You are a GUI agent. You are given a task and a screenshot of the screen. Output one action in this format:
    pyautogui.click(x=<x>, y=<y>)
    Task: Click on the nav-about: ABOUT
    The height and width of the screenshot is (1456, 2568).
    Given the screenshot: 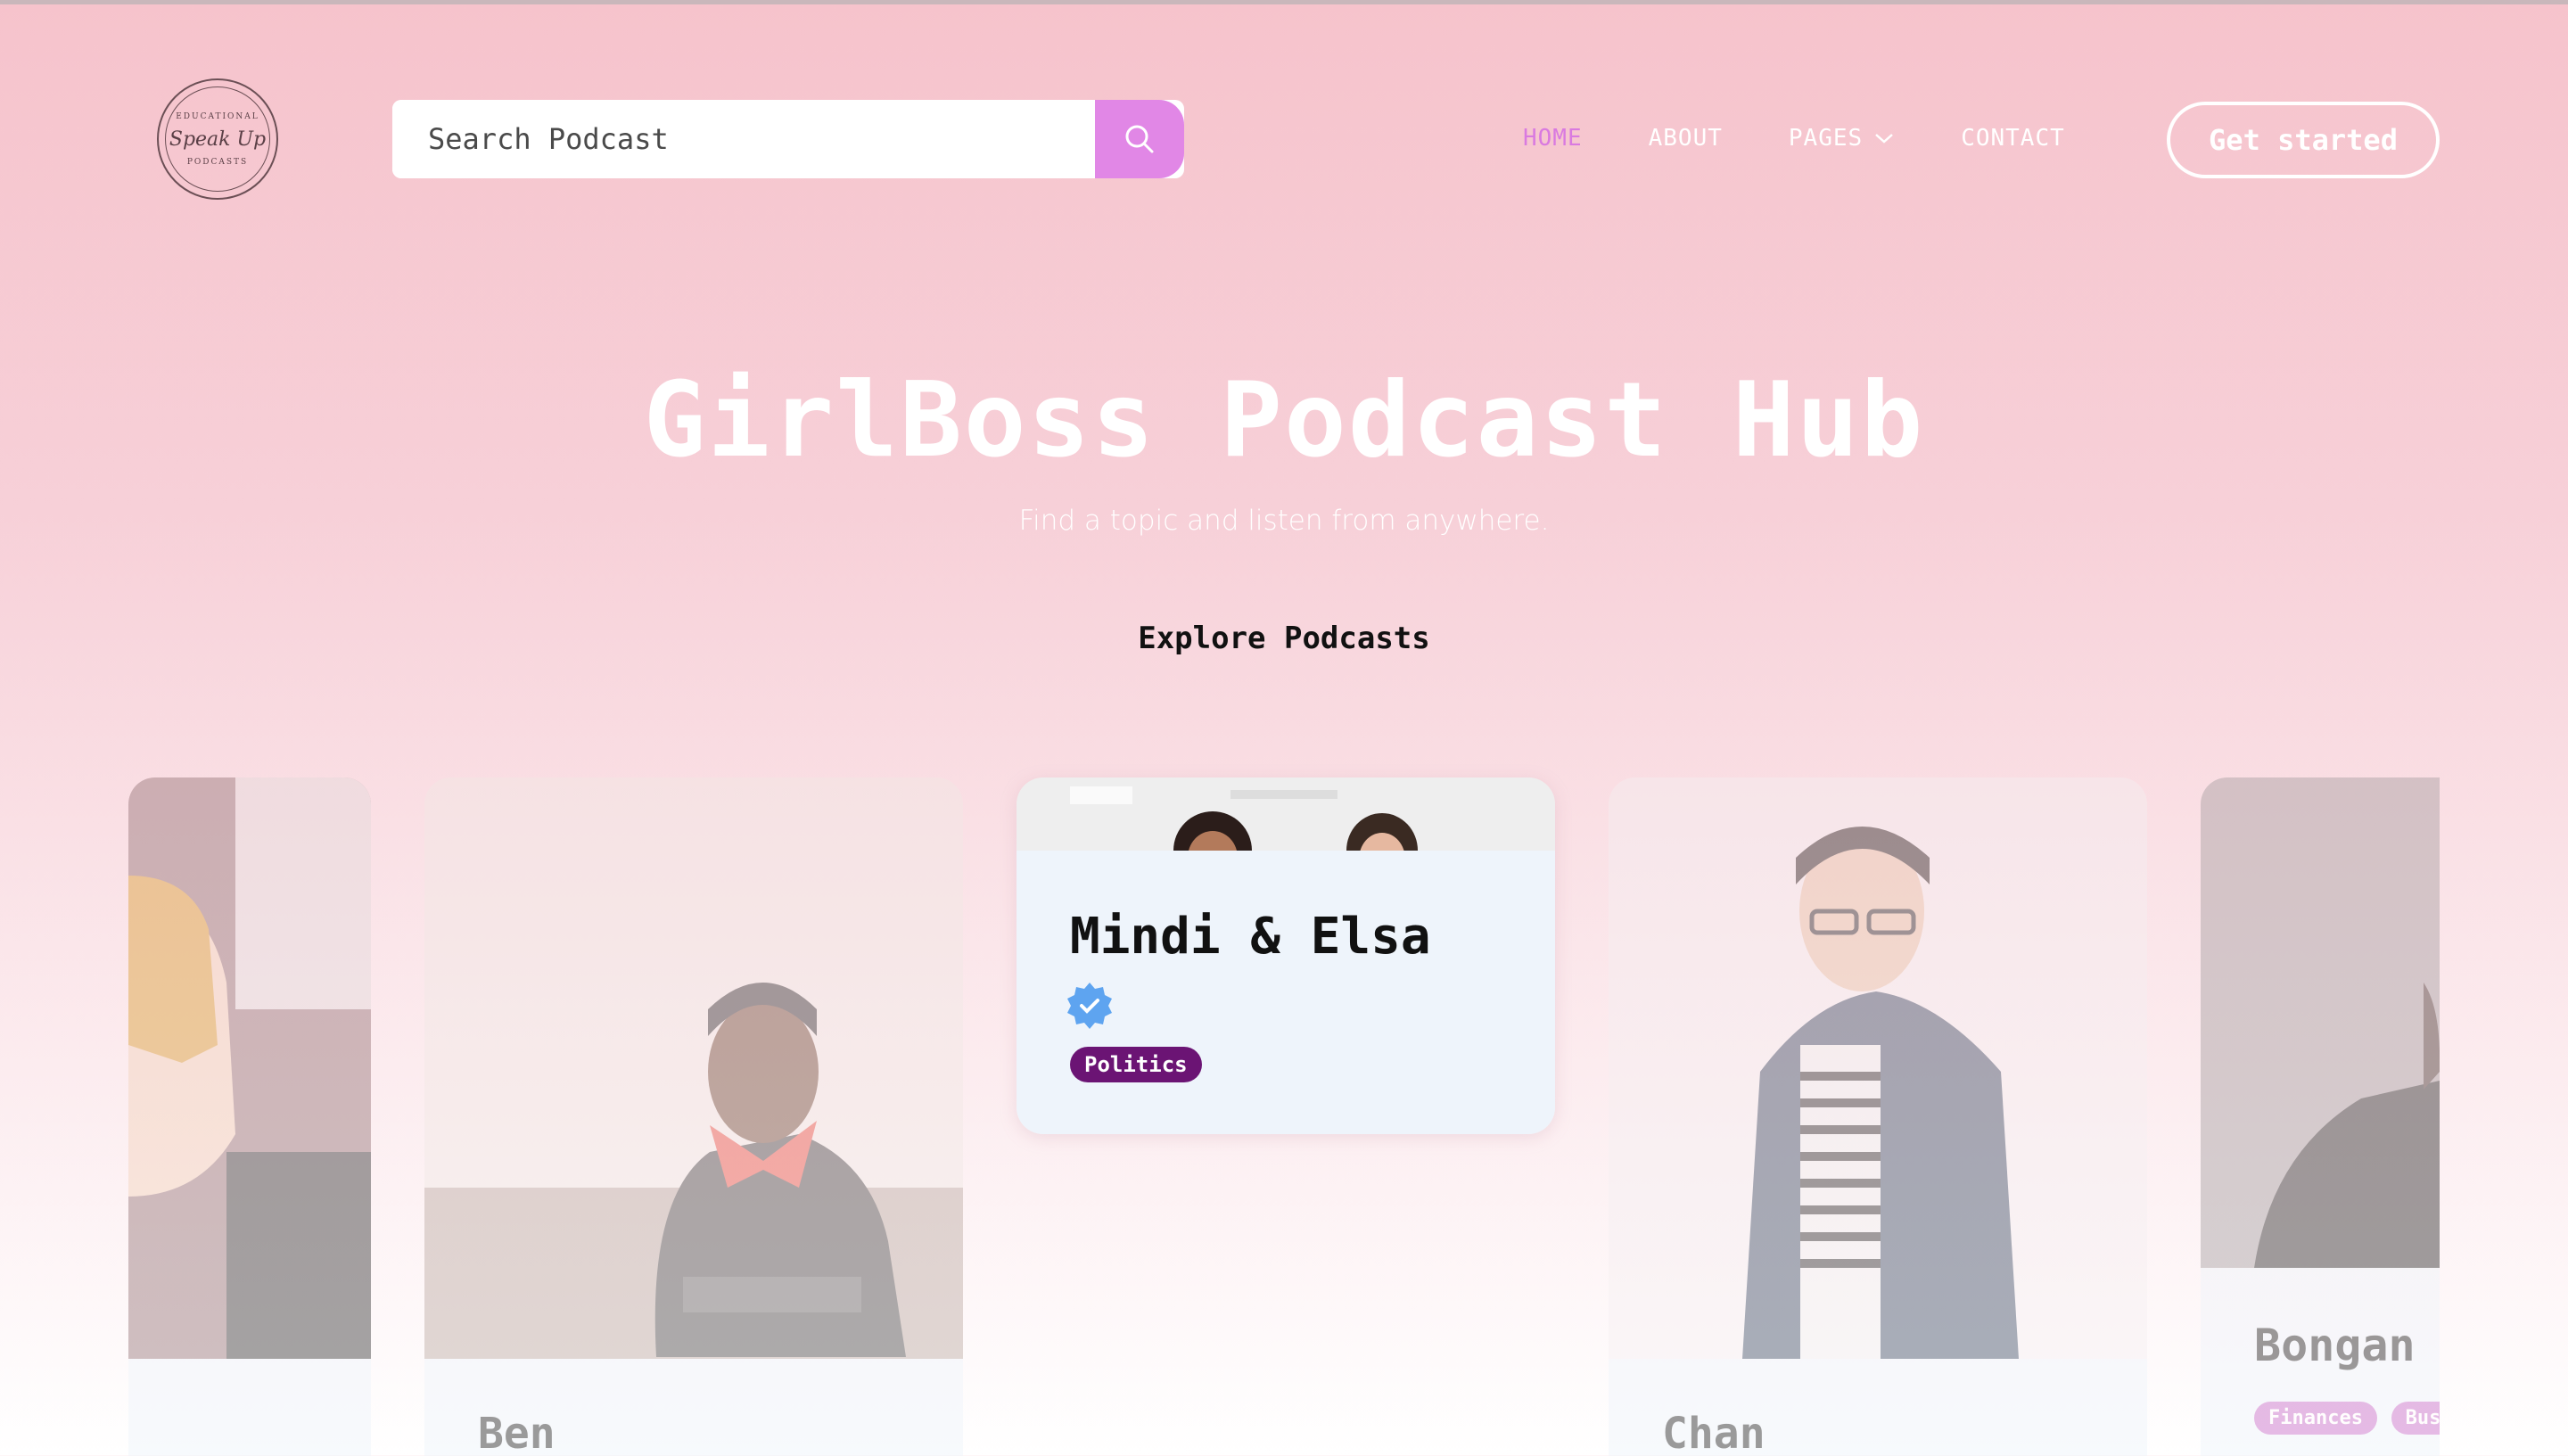 What is the action you would take?
    pyautogui.click(x=1686, y=139)
    